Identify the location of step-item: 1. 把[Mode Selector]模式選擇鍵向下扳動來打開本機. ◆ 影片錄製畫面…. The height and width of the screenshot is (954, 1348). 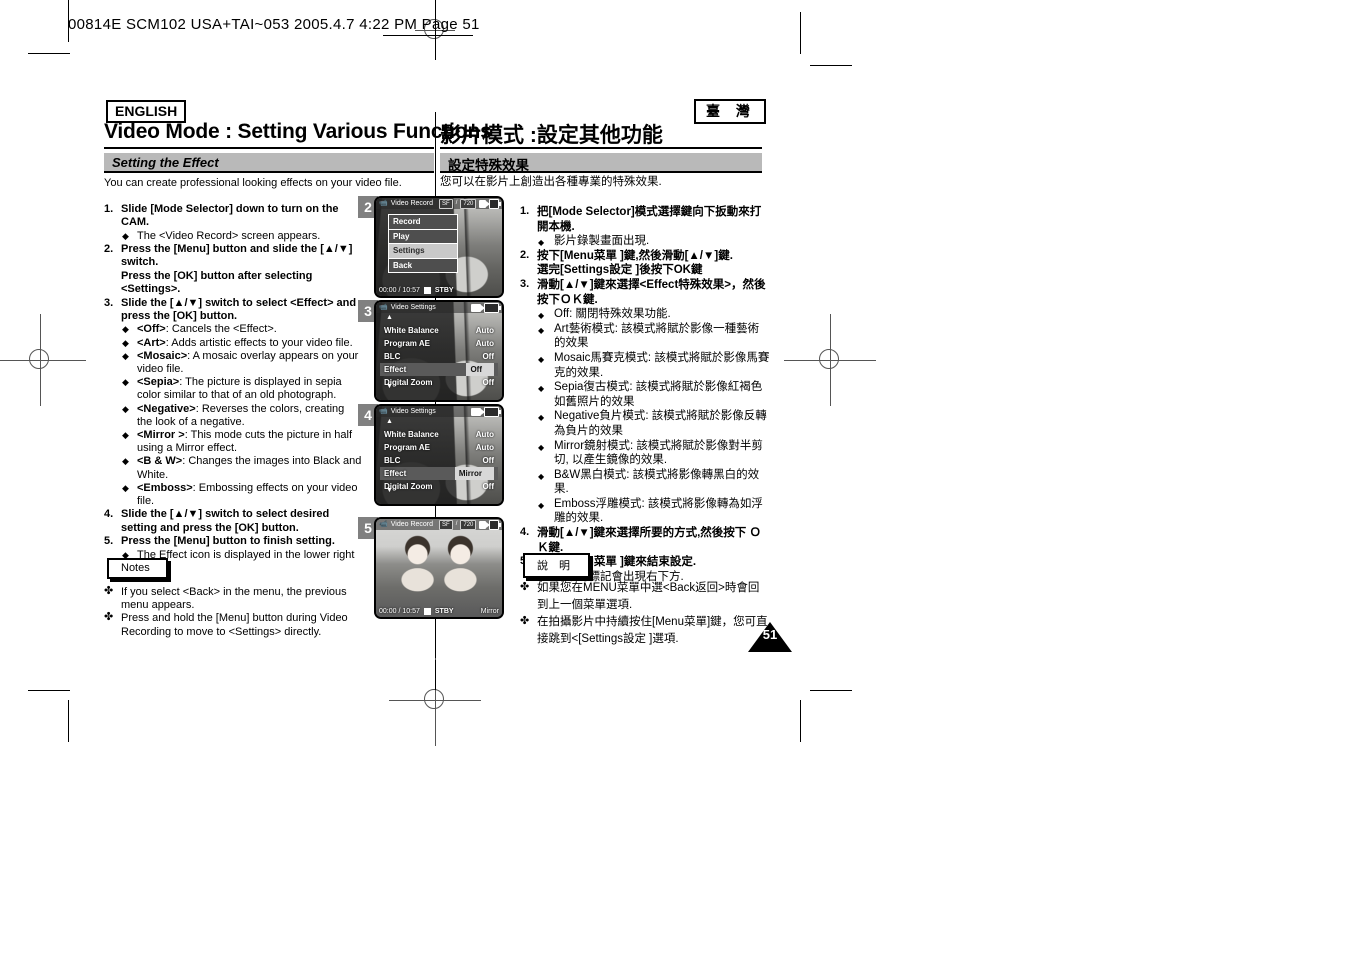
(645, 227).